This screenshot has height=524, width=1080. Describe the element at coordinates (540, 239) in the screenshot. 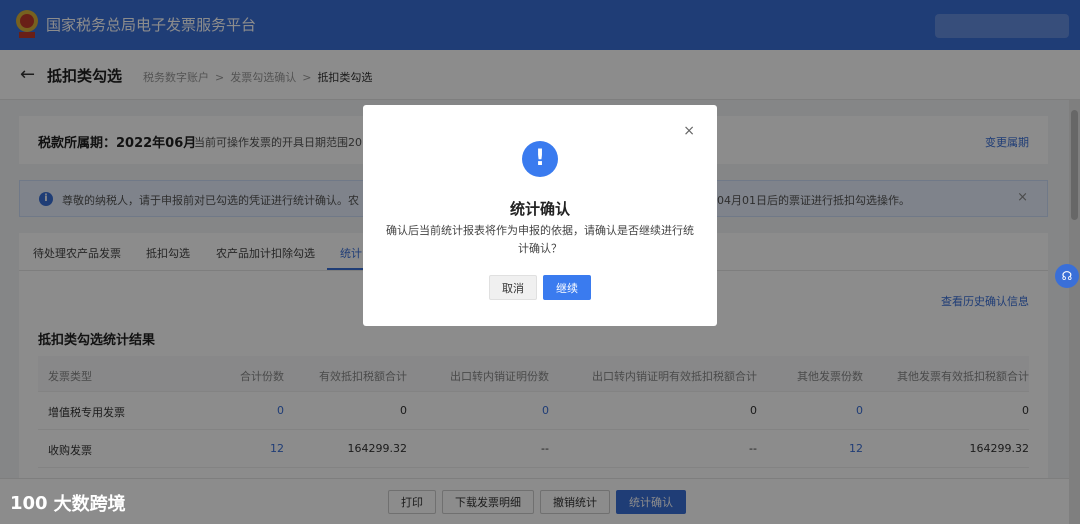

I see `dialog-message: 确认后当前统计报表将作为申报的依据，请确认是否继续进行统计确认？` at that location.